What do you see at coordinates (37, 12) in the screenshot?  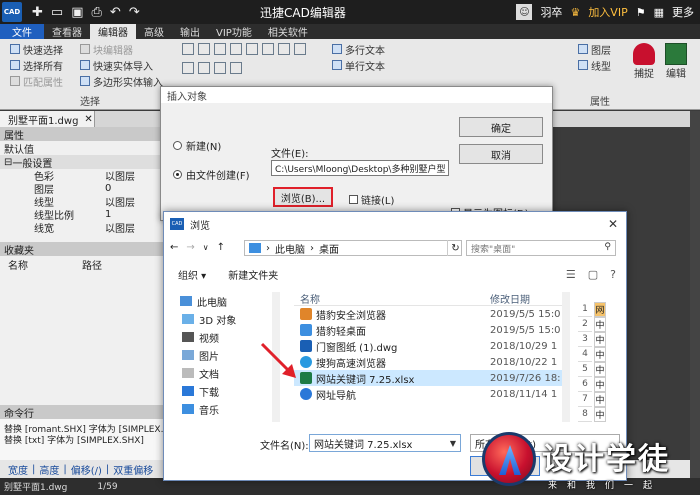 I see `new-icon: ✚` at bounding box center [37, 12].